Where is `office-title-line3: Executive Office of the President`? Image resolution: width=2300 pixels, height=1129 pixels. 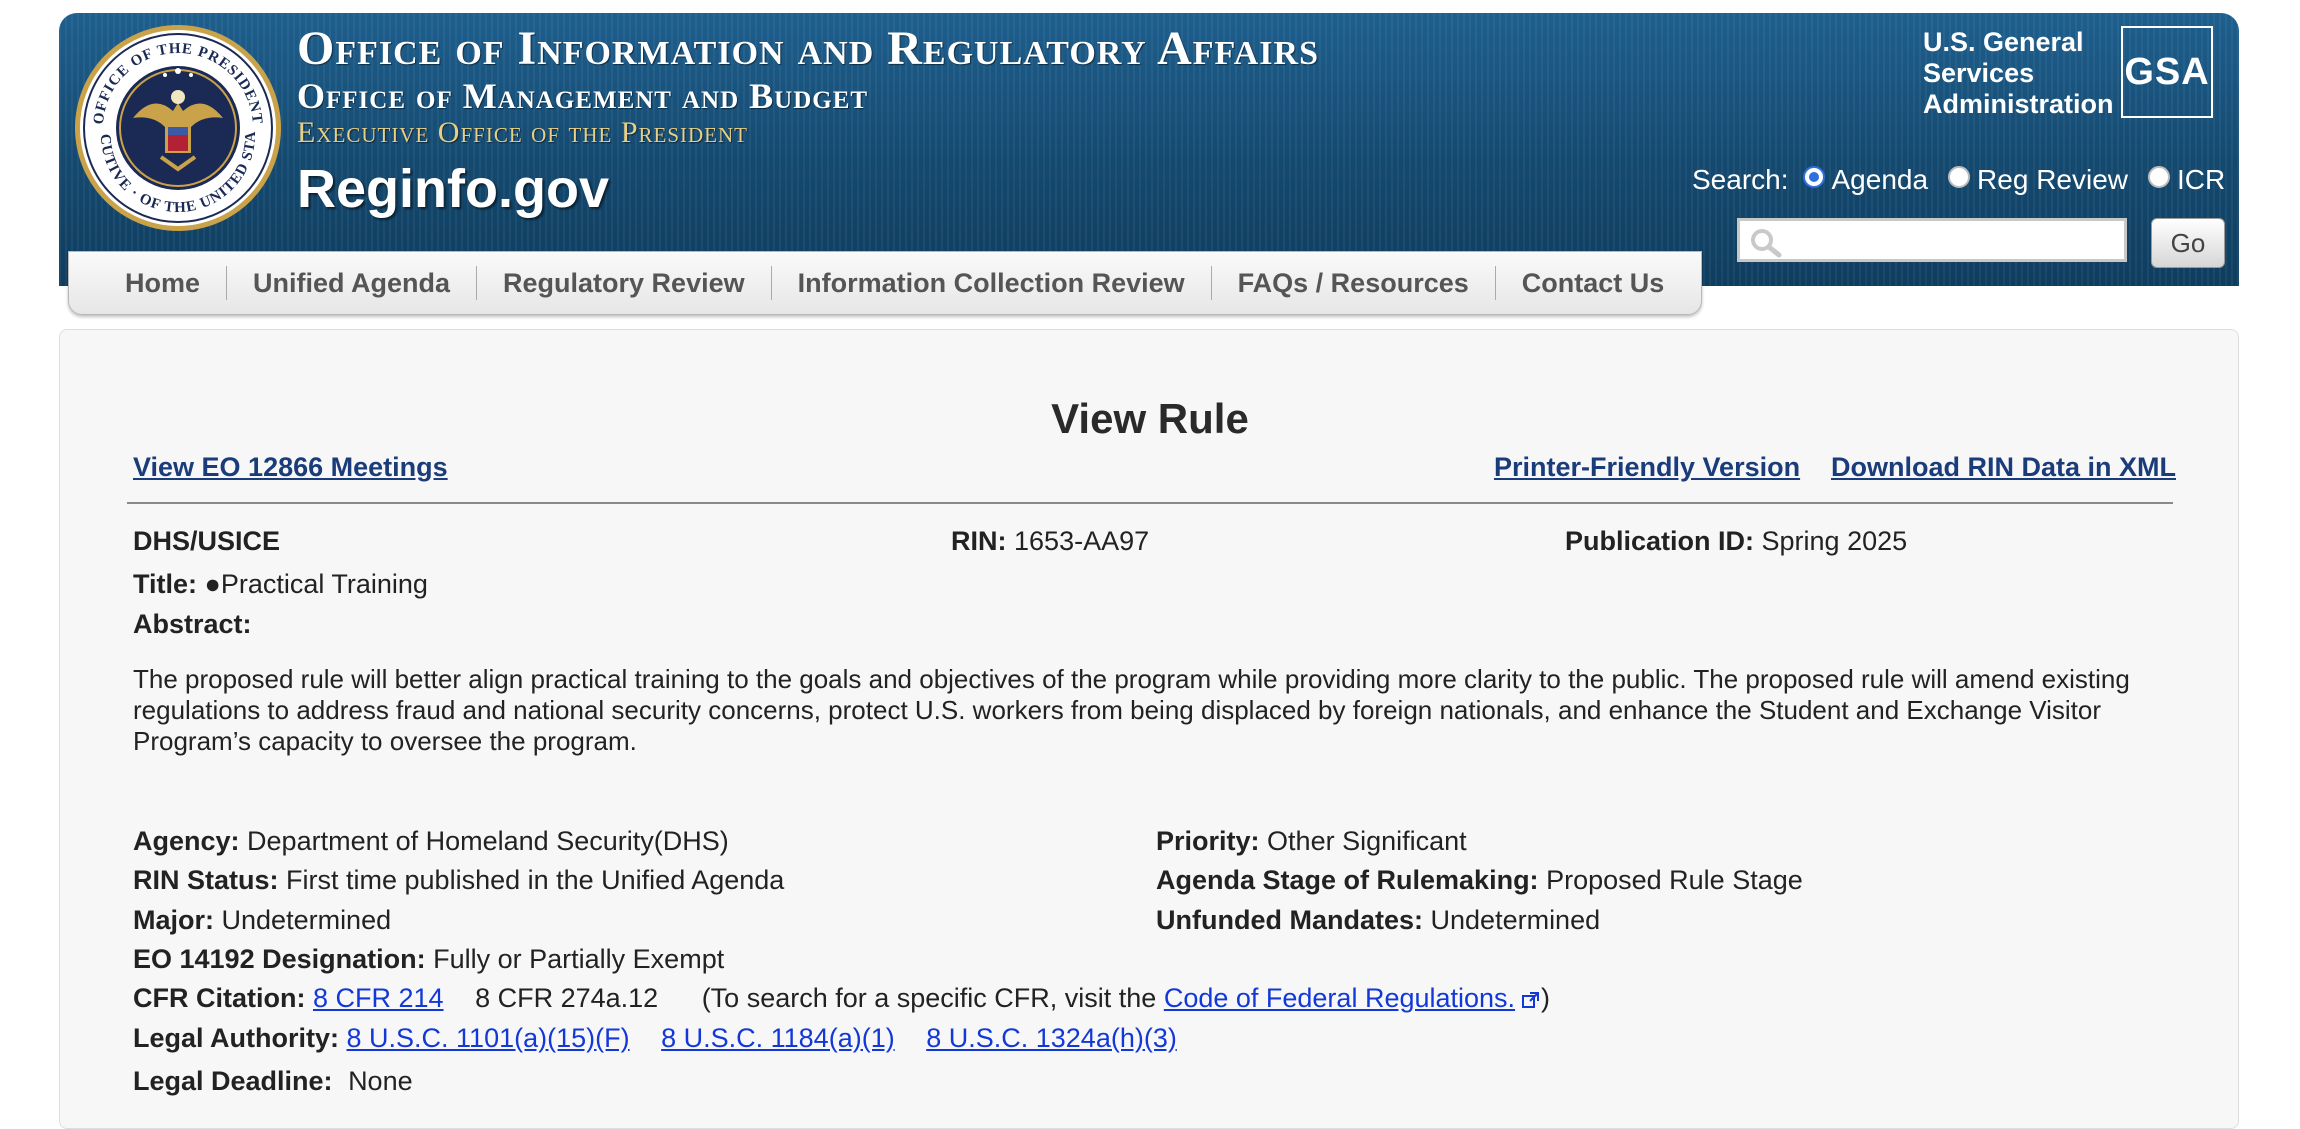
office-title-line3: Executive Office of the President is located at coordinates (522, 132).